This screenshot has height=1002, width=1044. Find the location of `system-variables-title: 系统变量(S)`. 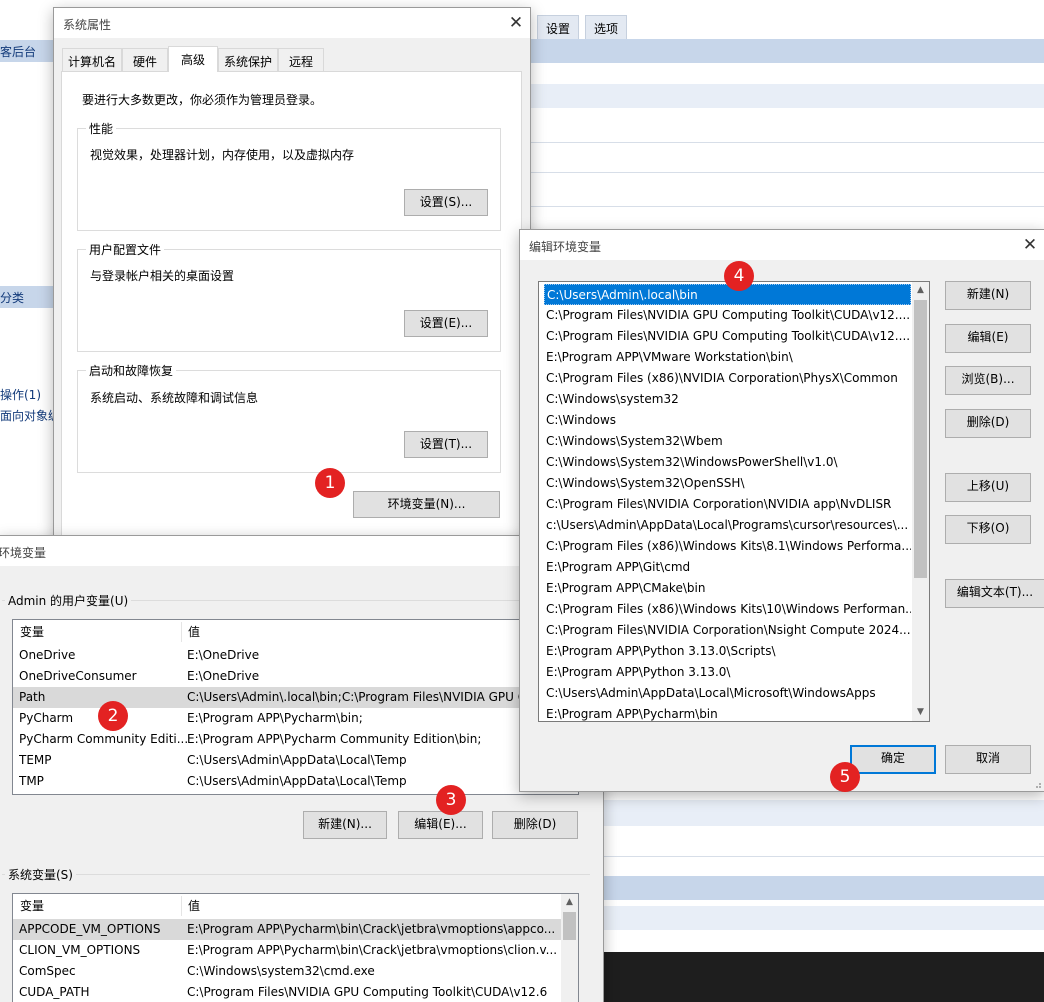

system-variables-title: 系统变量(S) is located at coordinates (40, 874).